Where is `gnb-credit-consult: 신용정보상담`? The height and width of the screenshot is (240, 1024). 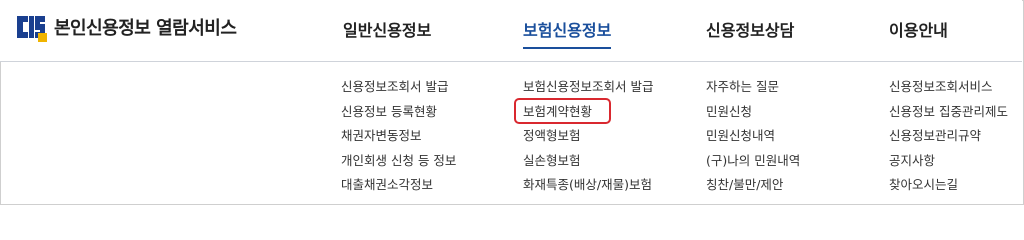 gnb-credit-consult: 신용정보상담 is located at coordinates (750, 29).